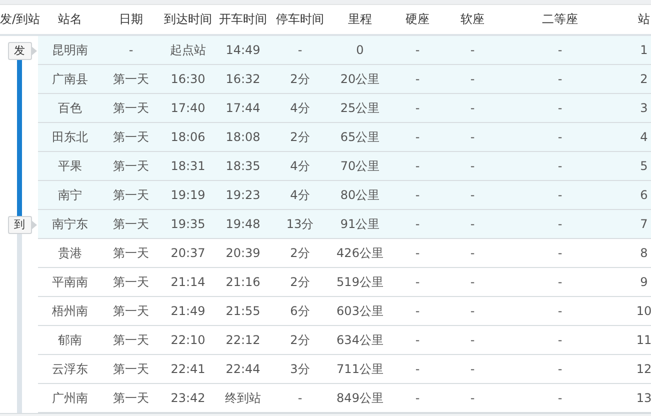 This screenshot has width=651, height=416. Describe the element at coordinates (188, 19) in the screenshot. I see `column-header: 到达时间` at that location.